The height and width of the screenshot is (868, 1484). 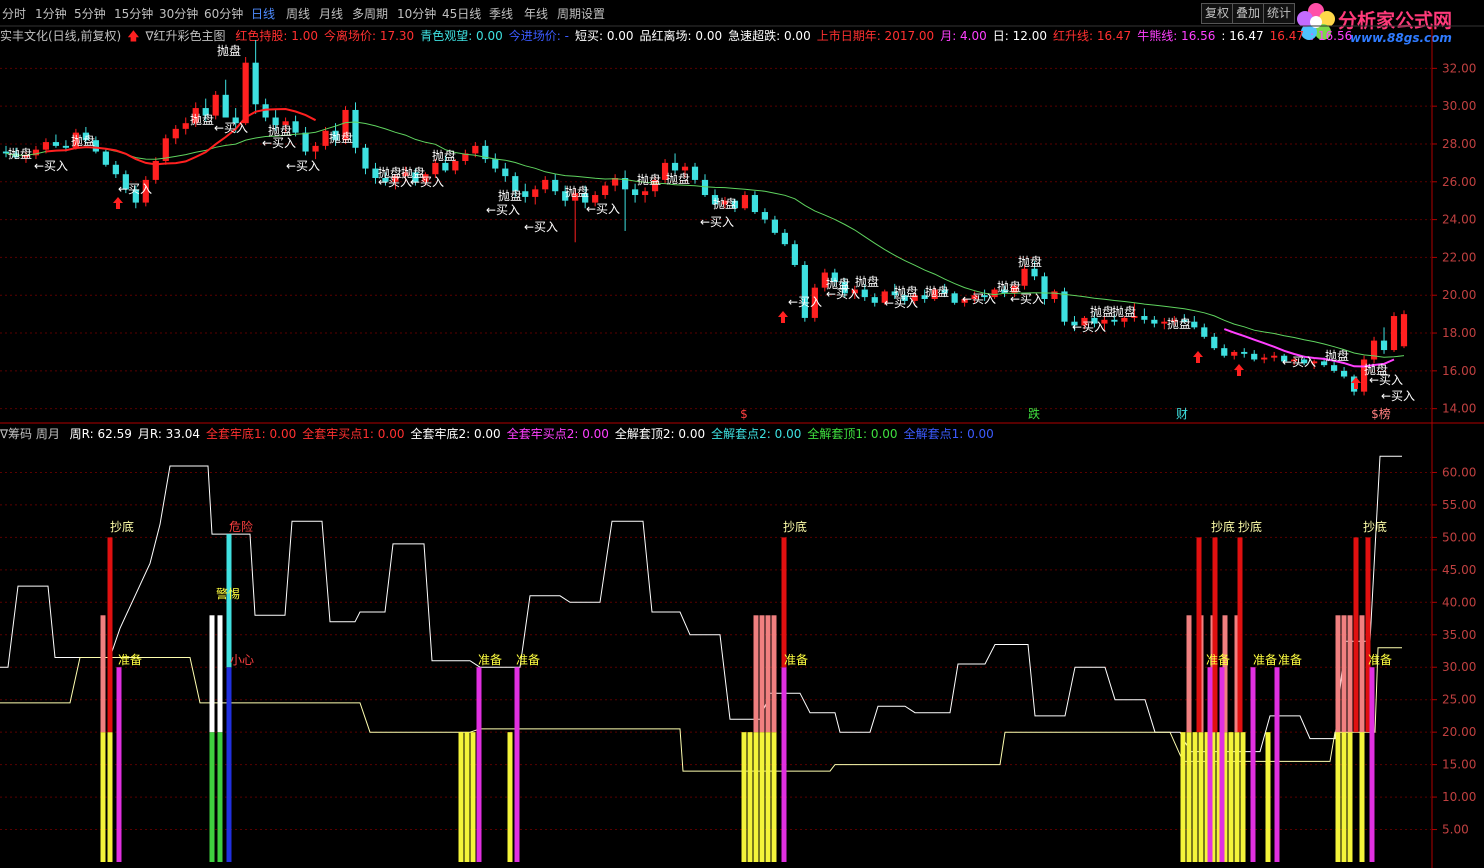 What do you see at coordinates (1459, 106) in the screenshot?
I see `y-tick-label: 30.00` at bounding box center [1459, 106].